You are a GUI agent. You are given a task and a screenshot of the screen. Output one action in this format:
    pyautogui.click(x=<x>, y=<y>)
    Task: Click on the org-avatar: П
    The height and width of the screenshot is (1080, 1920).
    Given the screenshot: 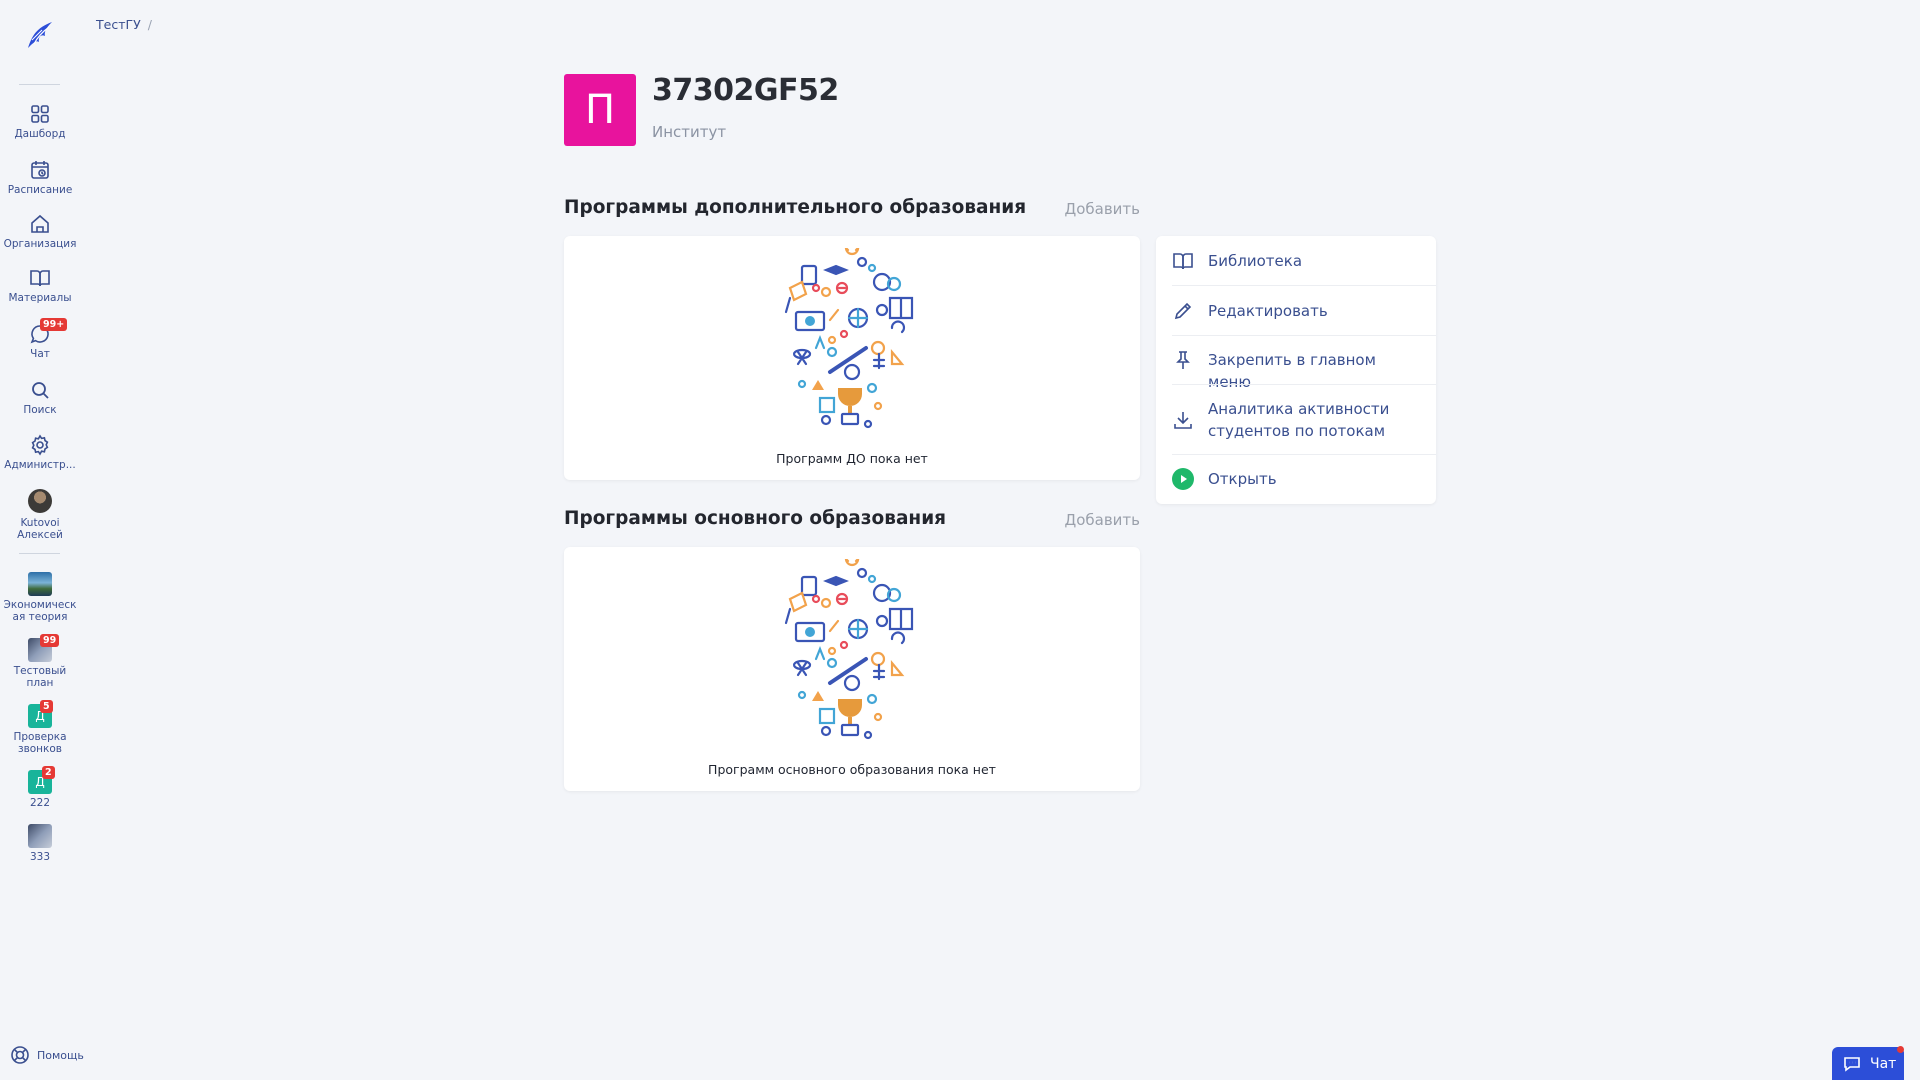 What is the action you would take?
    pyautogui.click(x=600, y=110)
    